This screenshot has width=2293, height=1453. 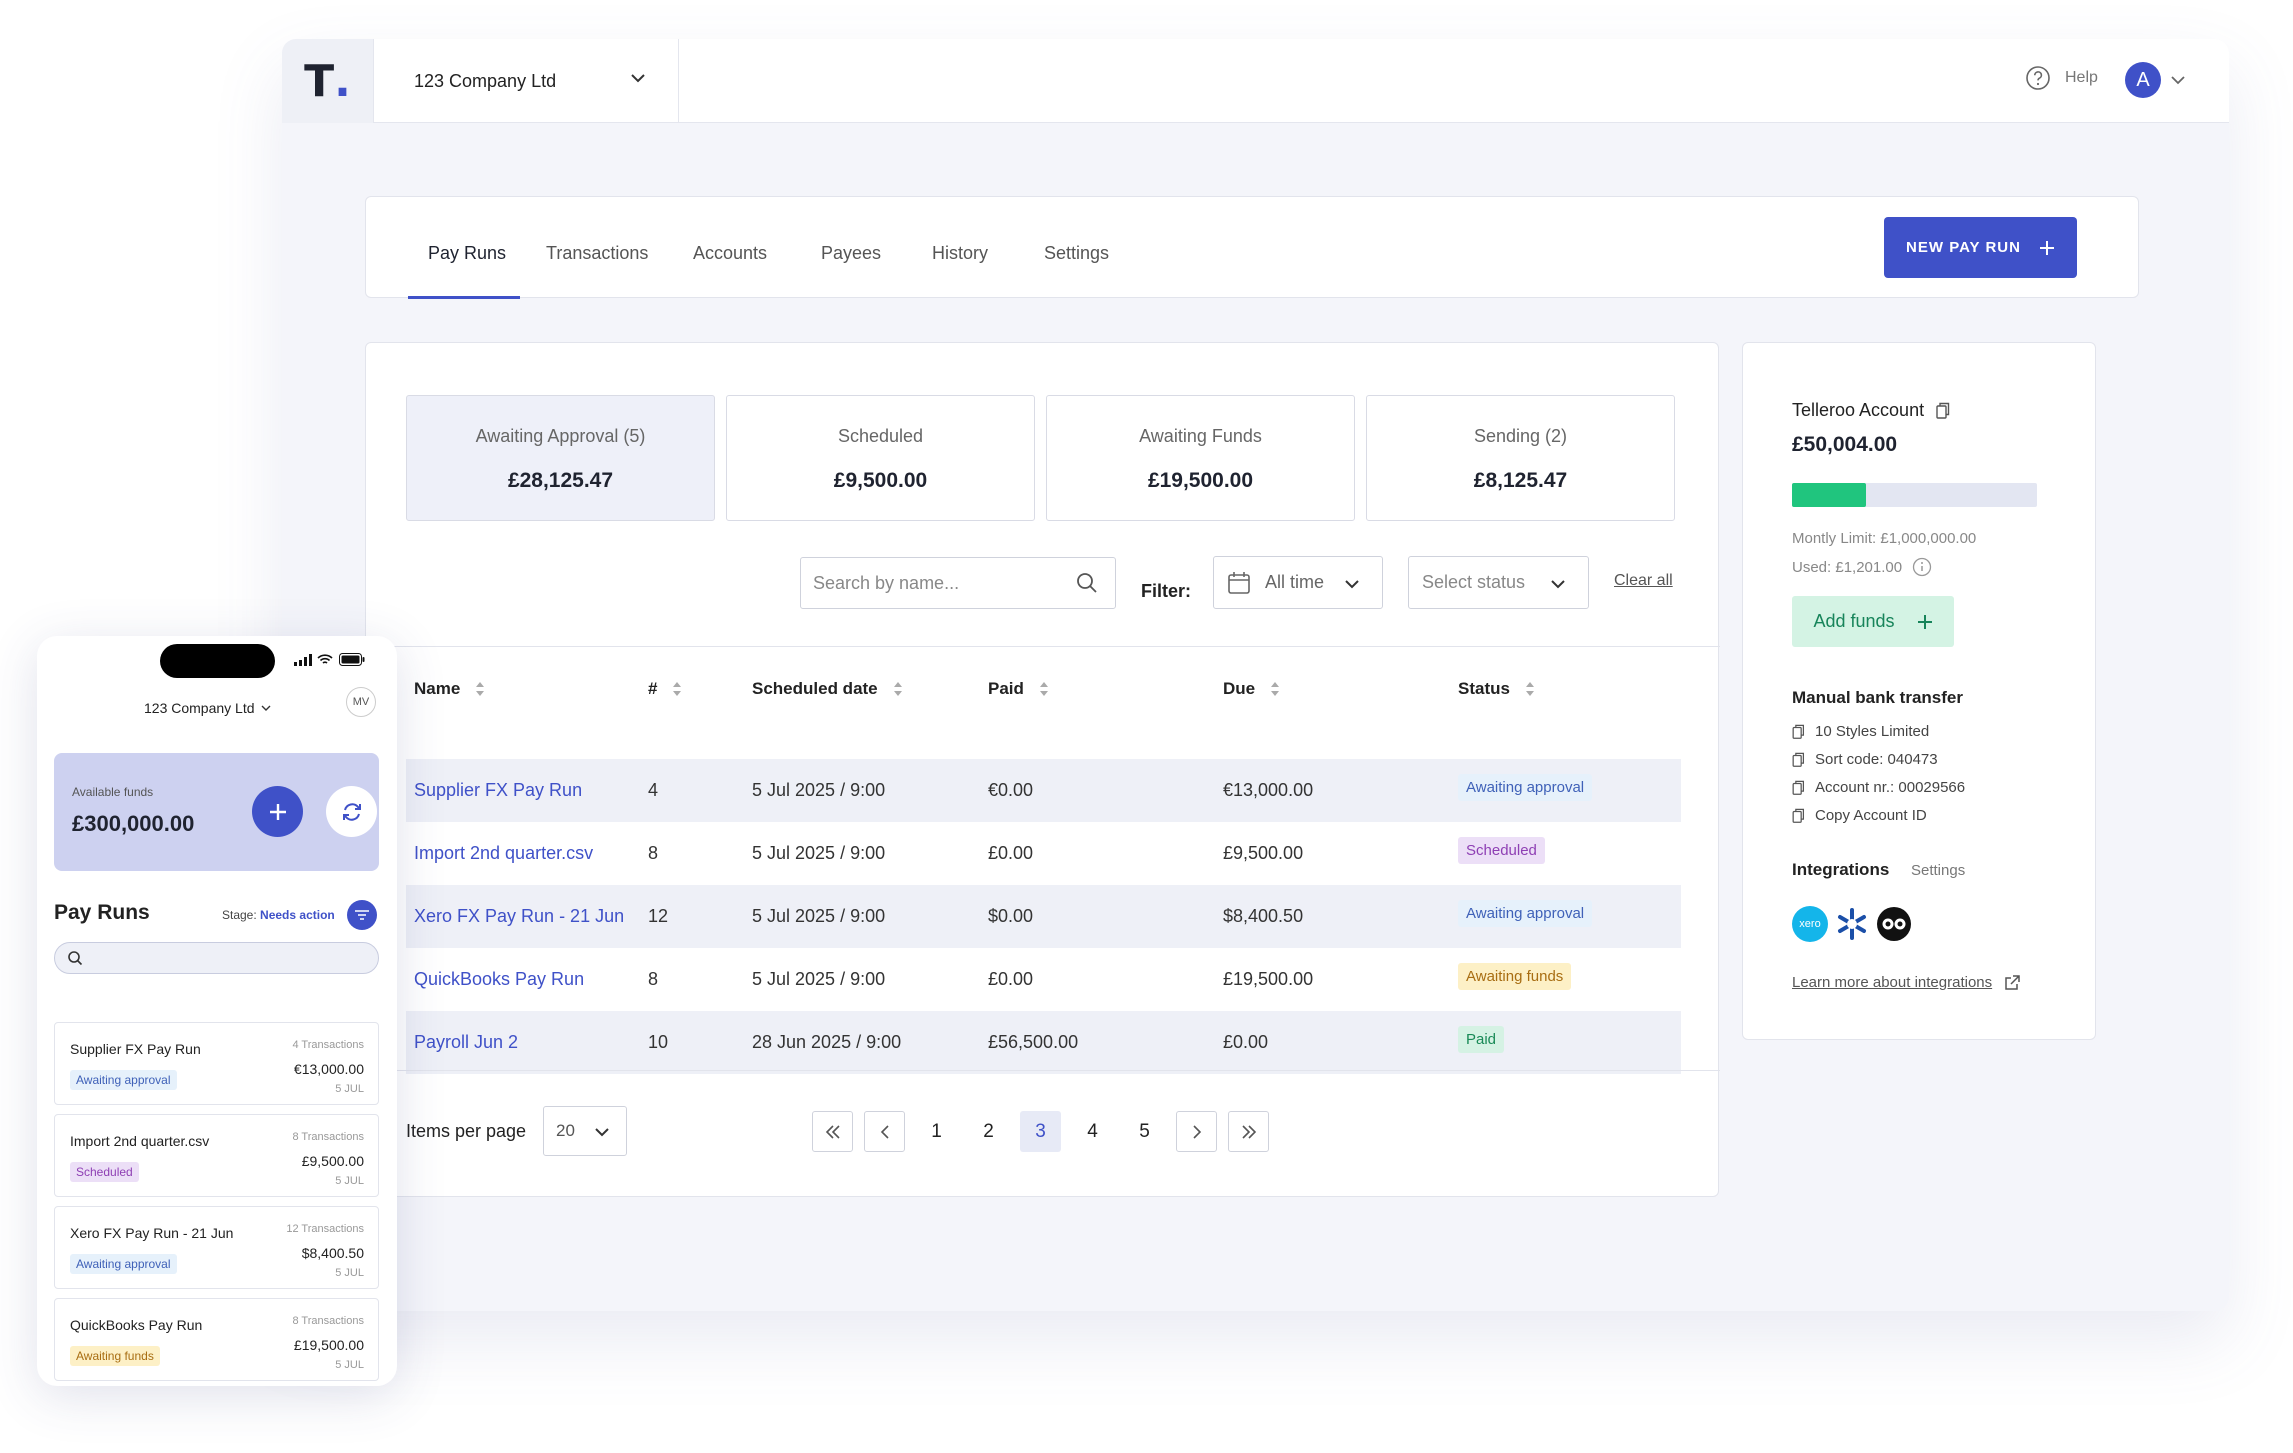 What do you see at coordinates (216, 958) in the screenshot?
I see `phone-search-input` at bounding box center [216, 958].